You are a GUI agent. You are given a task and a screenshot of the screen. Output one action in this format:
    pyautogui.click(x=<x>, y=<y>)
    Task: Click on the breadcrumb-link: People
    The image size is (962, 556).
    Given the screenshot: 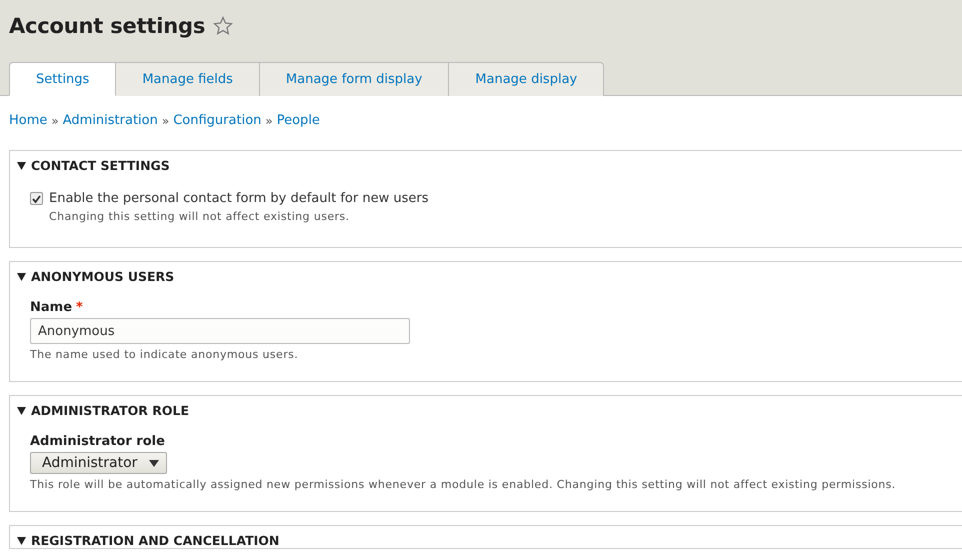 What is the action you would take?
    pyautogui.click(x=298, y=120)
    